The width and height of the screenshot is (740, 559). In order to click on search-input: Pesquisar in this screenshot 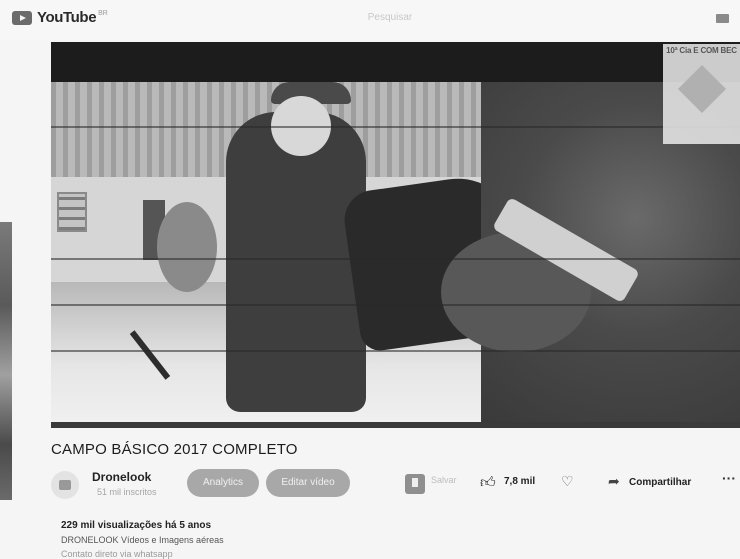, I will do `click(390, 18)`.